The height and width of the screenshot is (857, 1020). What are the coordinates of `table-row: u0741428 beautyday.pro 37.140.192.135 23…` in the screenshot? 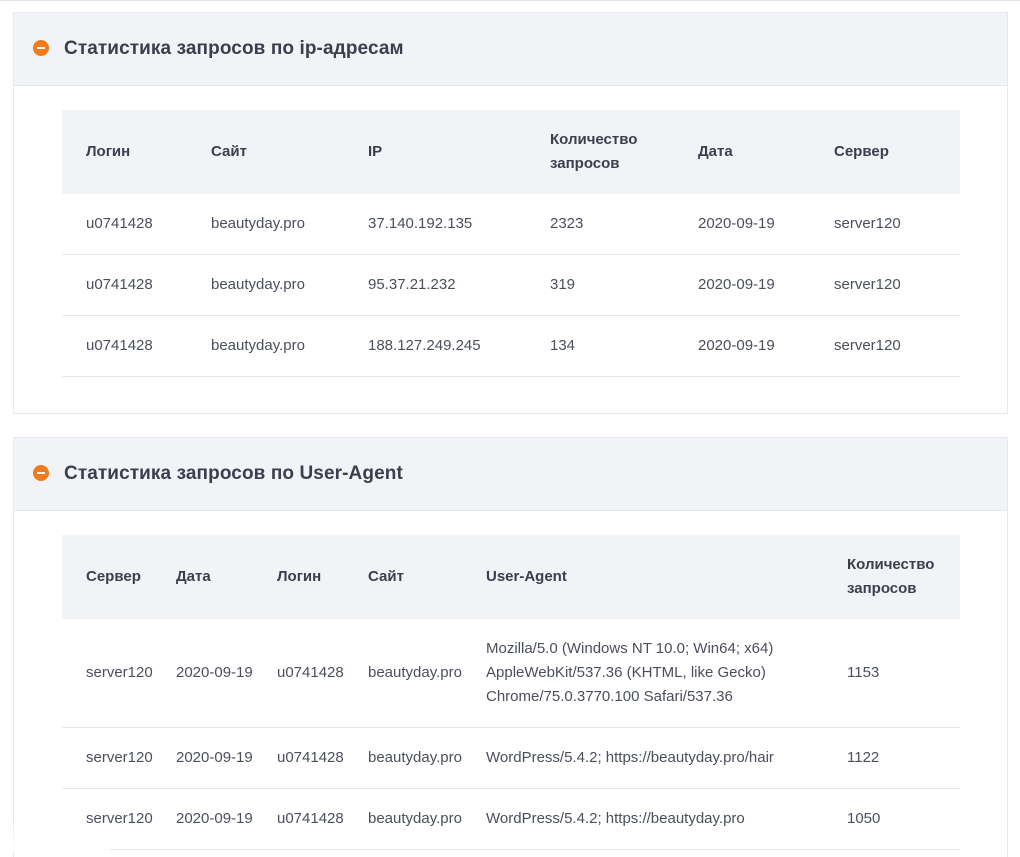 It's located at (511, 224).